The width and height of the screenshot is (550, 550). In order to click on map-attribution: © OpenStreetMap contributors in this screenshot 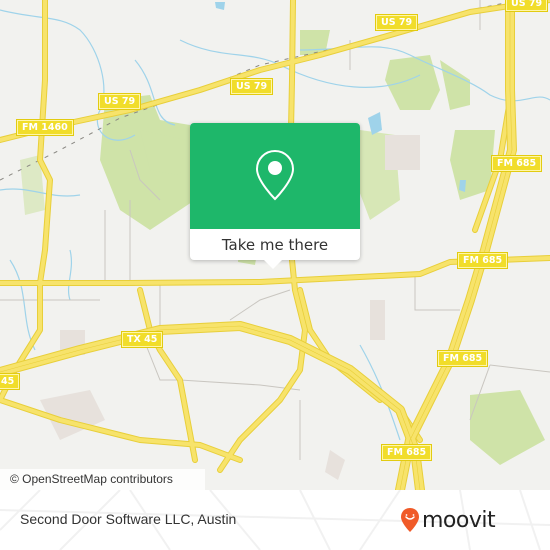, I will do `click(102, 479)`.